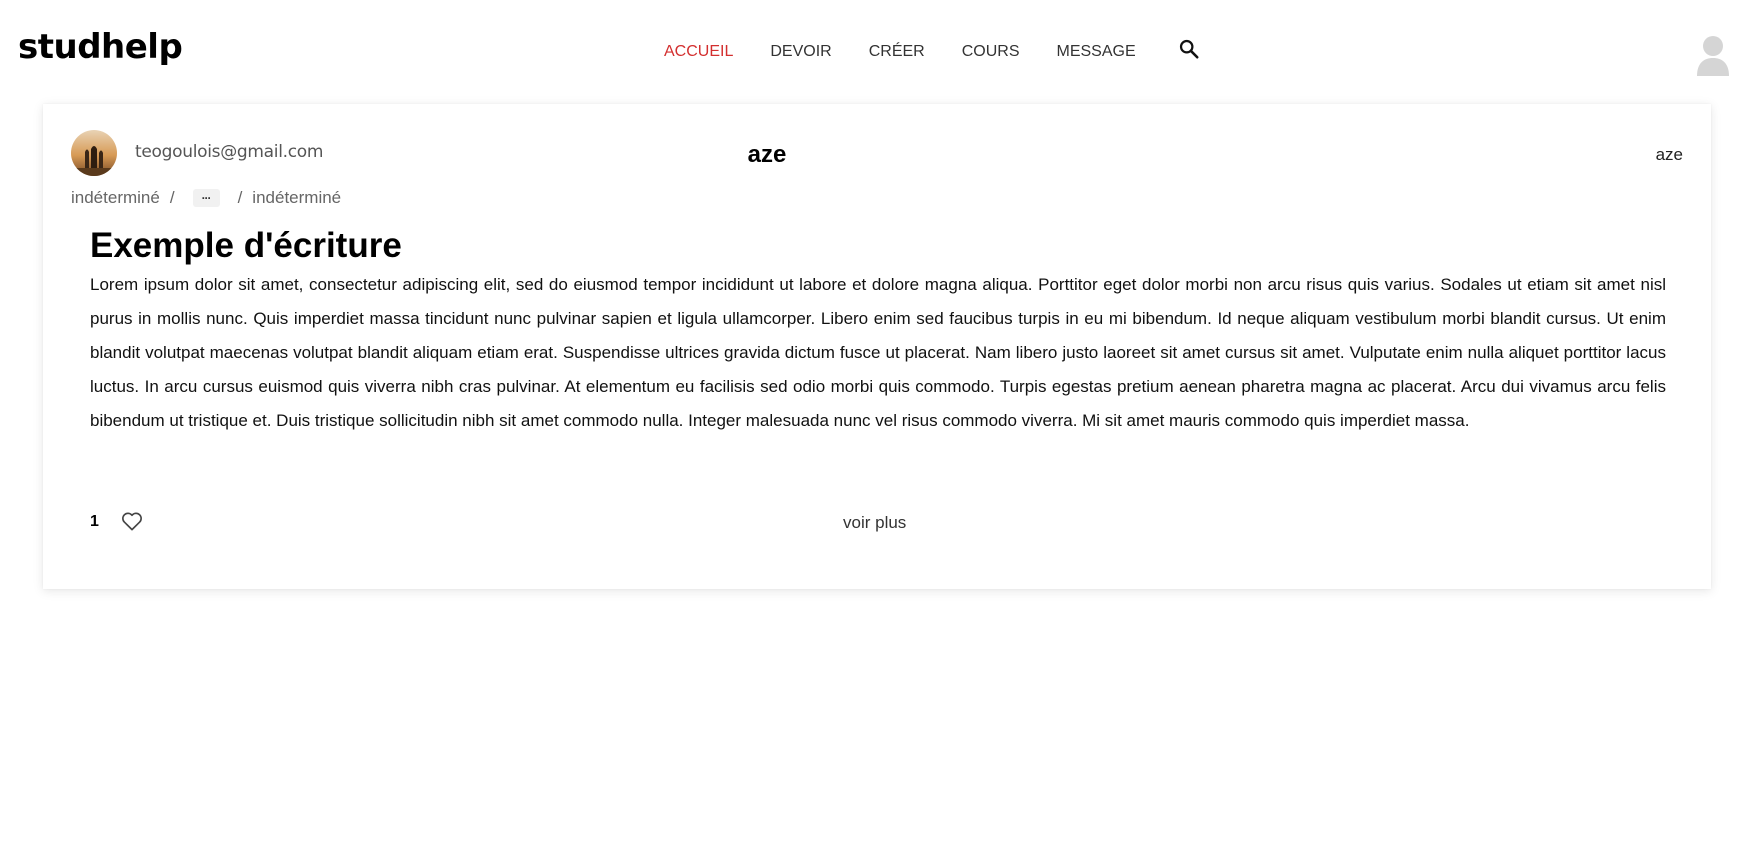 This screenshot has width=1755, height=861. Describe the element at coordinates (132, 521) in the screenshot. I see `heart-icon` at that location.